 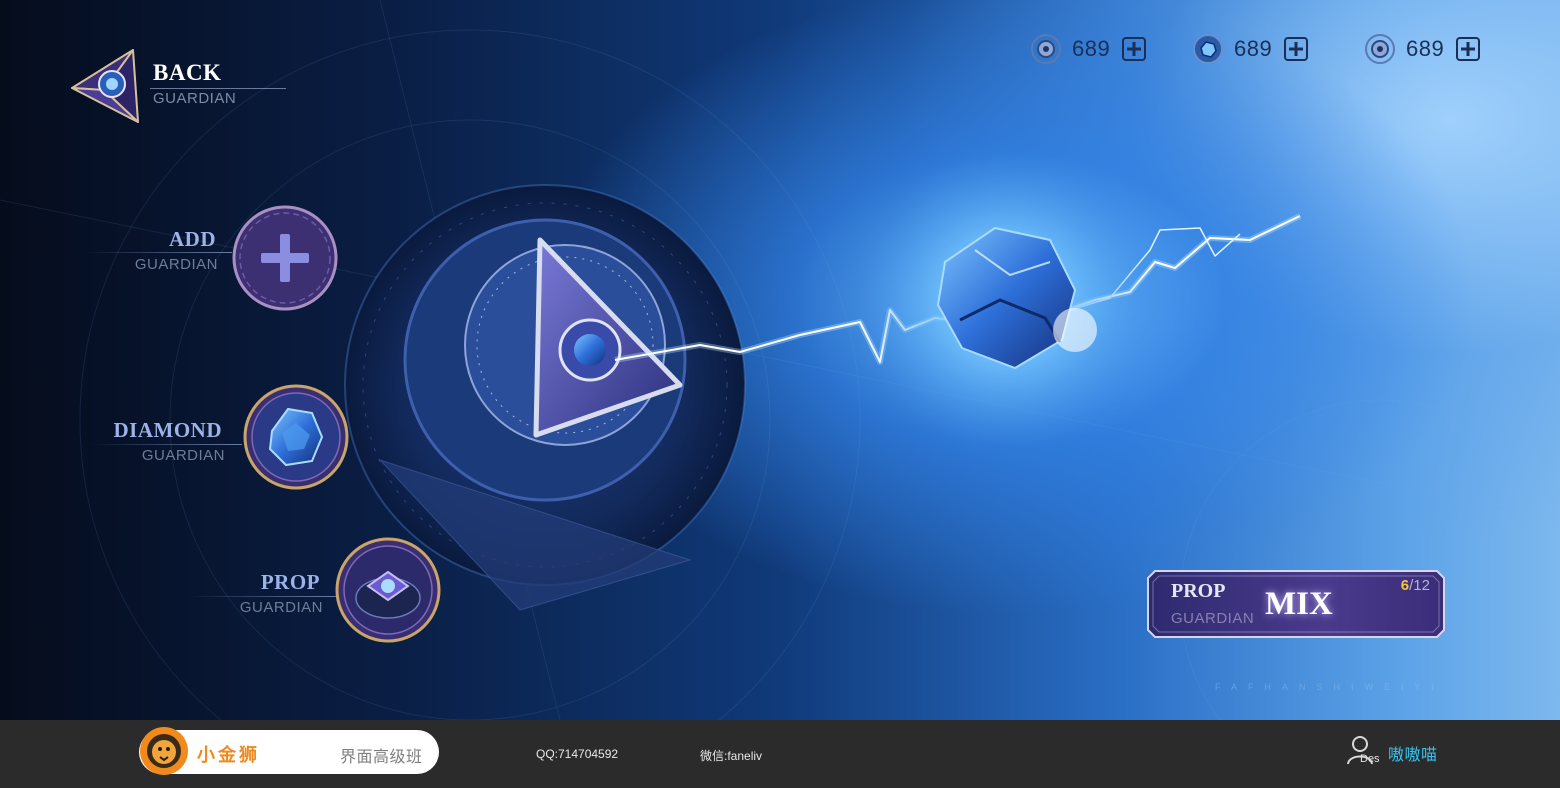 I want to click on blue-gem-icon, so click(x=1208, y=49).